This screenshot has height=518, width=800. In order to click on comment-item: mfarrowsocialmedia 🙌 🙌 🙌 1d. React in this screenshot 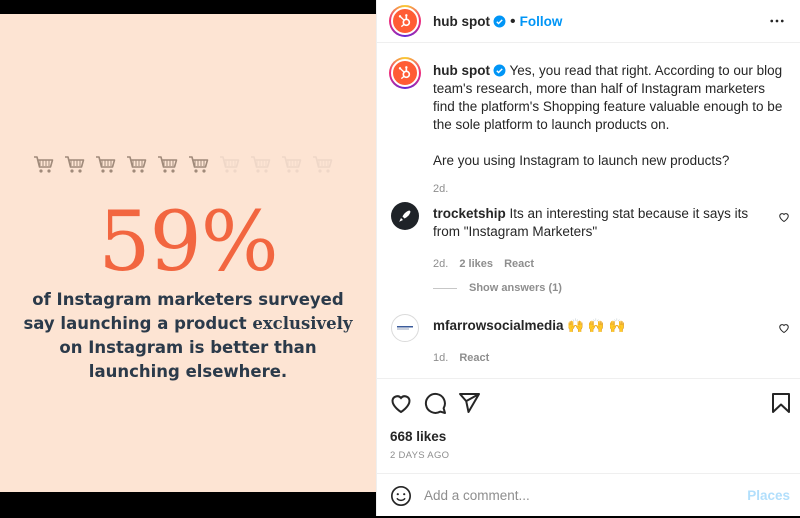, I will do `click(598, 342)`.